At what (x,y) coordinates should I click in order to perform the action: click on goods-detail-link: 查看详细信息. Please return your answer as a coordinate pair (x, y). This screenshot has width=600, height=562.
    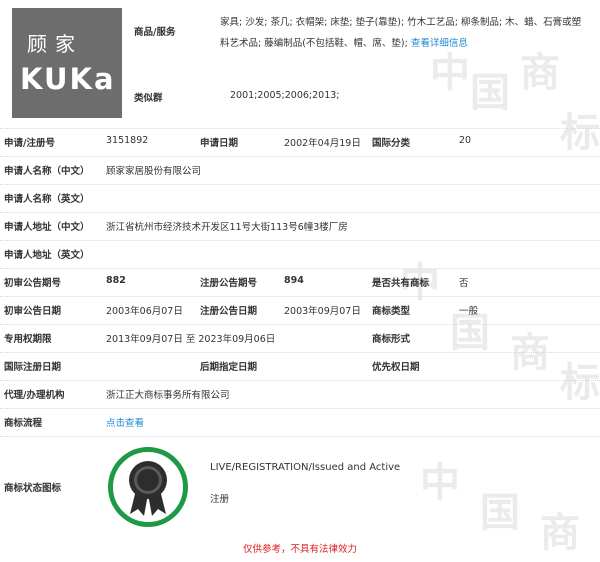
    Looking at the image, I should click on (439, 43).